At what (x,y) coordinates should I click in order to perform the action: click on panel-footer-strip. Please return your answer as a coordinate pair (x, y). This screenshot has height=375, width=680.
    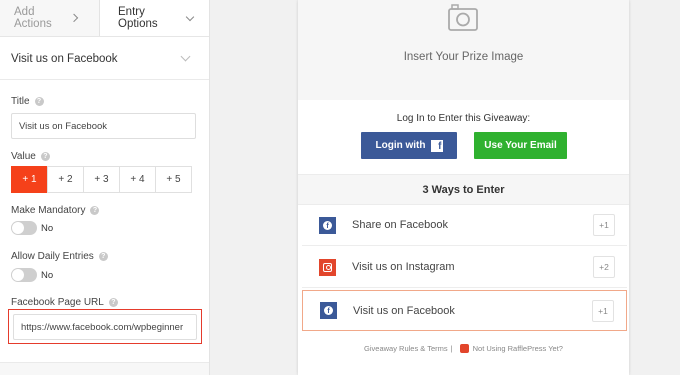
    Looking at the image, I should click on (104, 368).